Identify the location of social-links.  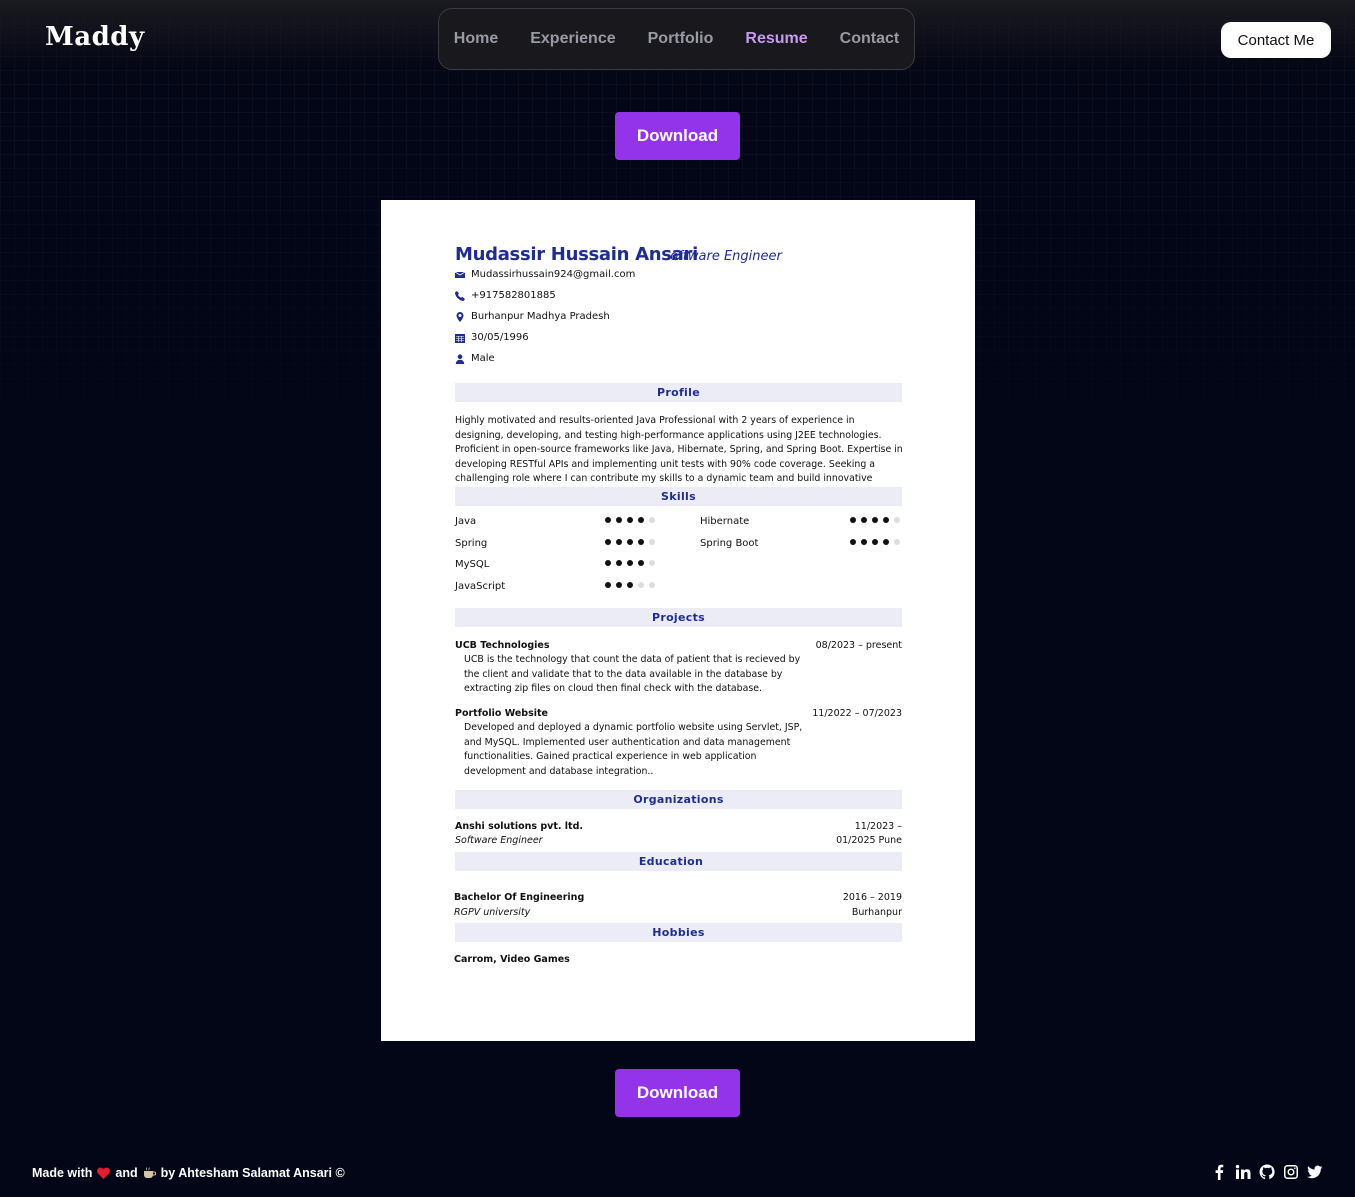
(1267, 1172).